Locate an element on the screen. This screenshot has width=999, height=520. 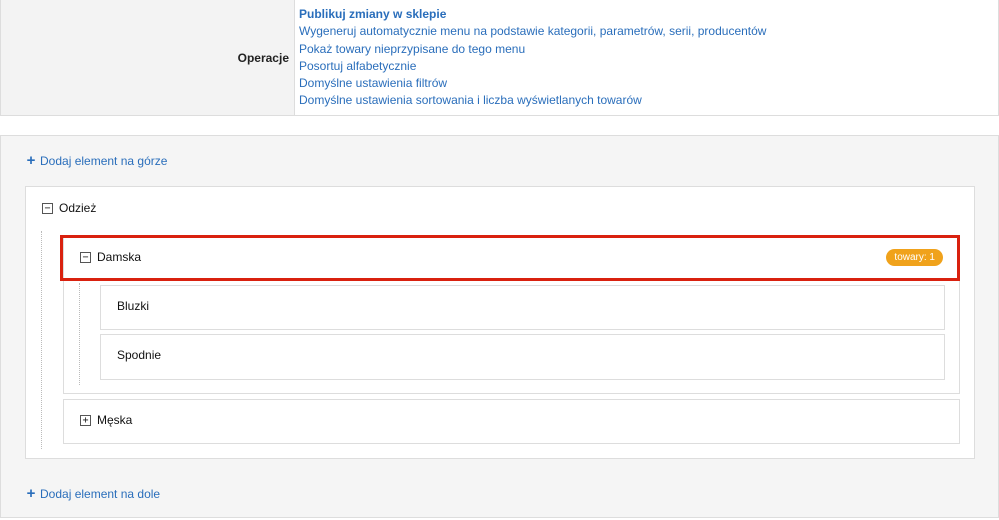
add-element-top-label: Dodaj element na górze is located at coordinates (104, 161).